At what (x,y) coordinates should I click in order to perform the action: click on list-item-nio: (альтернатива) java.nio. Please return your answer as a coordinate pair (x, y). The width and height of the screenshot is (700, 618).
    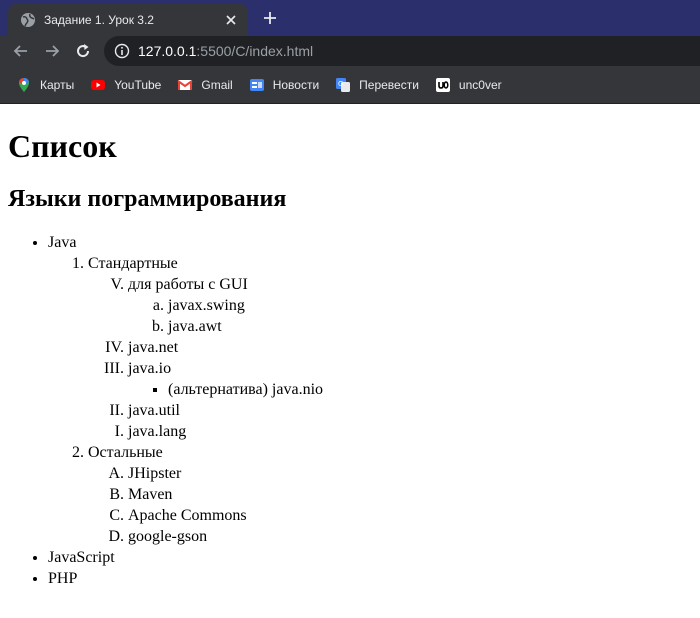
    Looking at the image, I should click on (430, 389).